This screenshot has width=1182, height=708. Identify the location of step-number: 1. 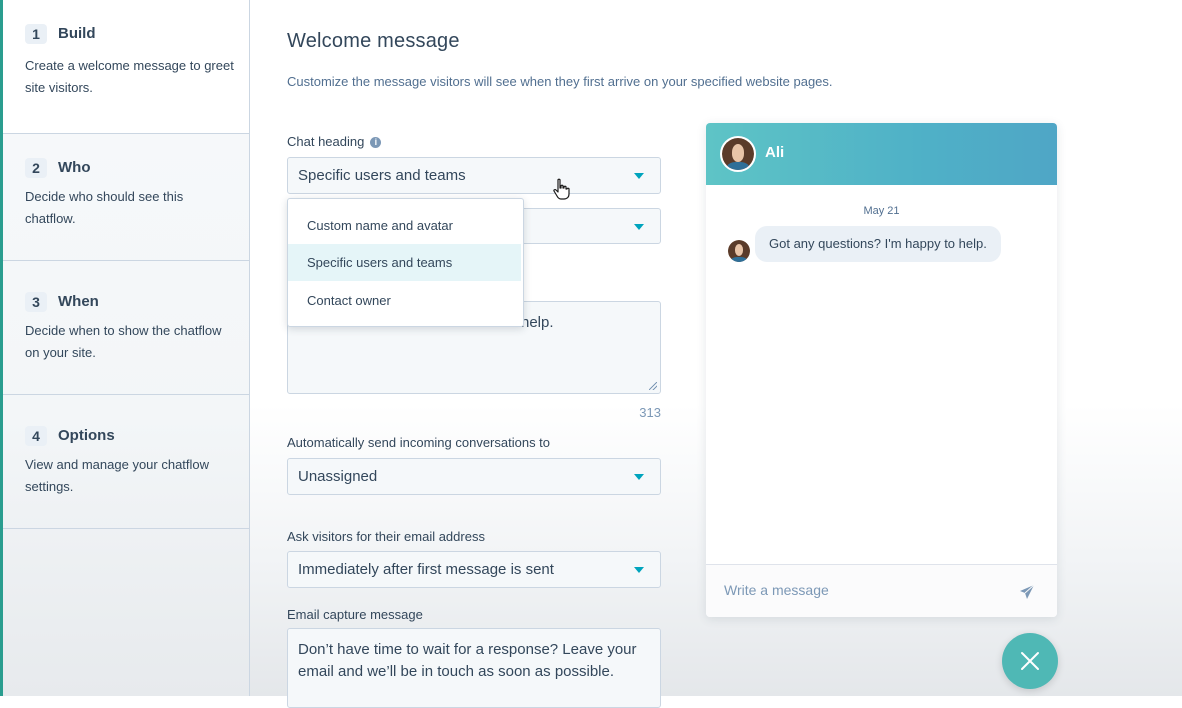
(36, 34).